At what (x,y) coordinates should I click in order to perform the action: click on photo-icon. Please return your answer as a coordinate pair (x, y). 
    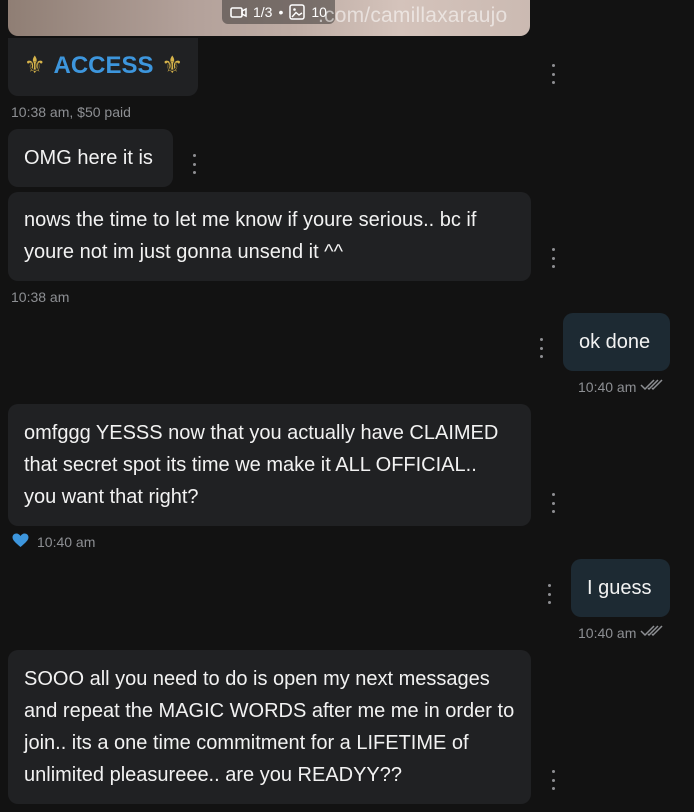
    Looking at the image, I should click on (297, 12).